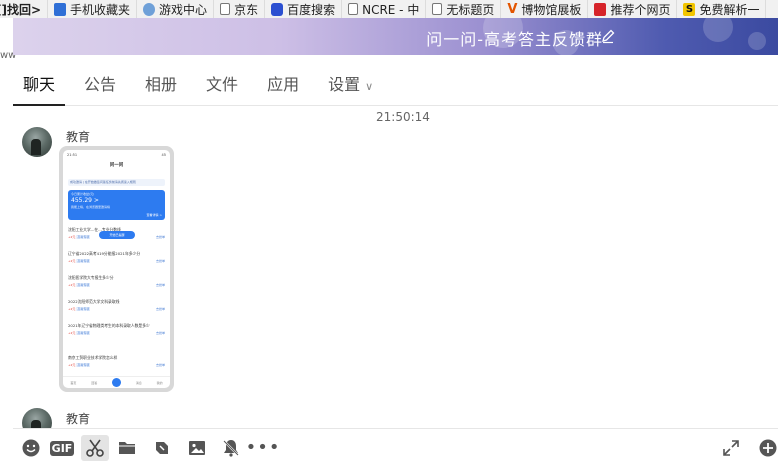 The height and width of the screenshot is (465, 778). I want to click on more-icon: •••, so click(263, 447).